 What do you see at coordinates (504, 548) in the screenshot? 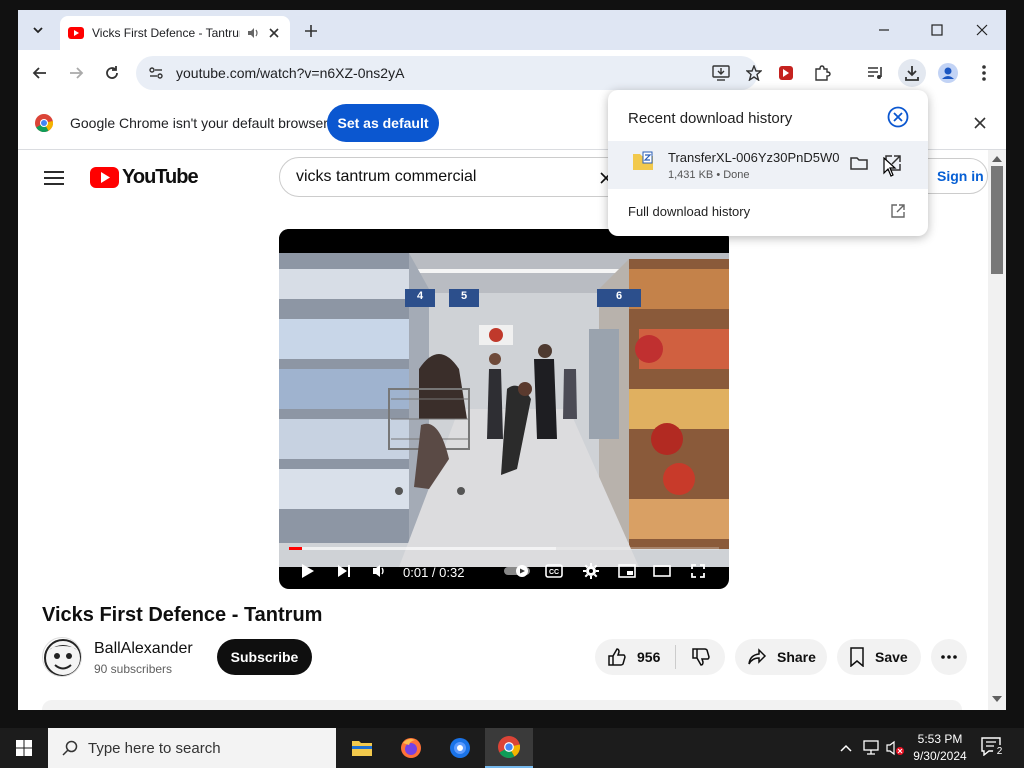
I see `video-progress-bar` at bounding box center [504, 548].